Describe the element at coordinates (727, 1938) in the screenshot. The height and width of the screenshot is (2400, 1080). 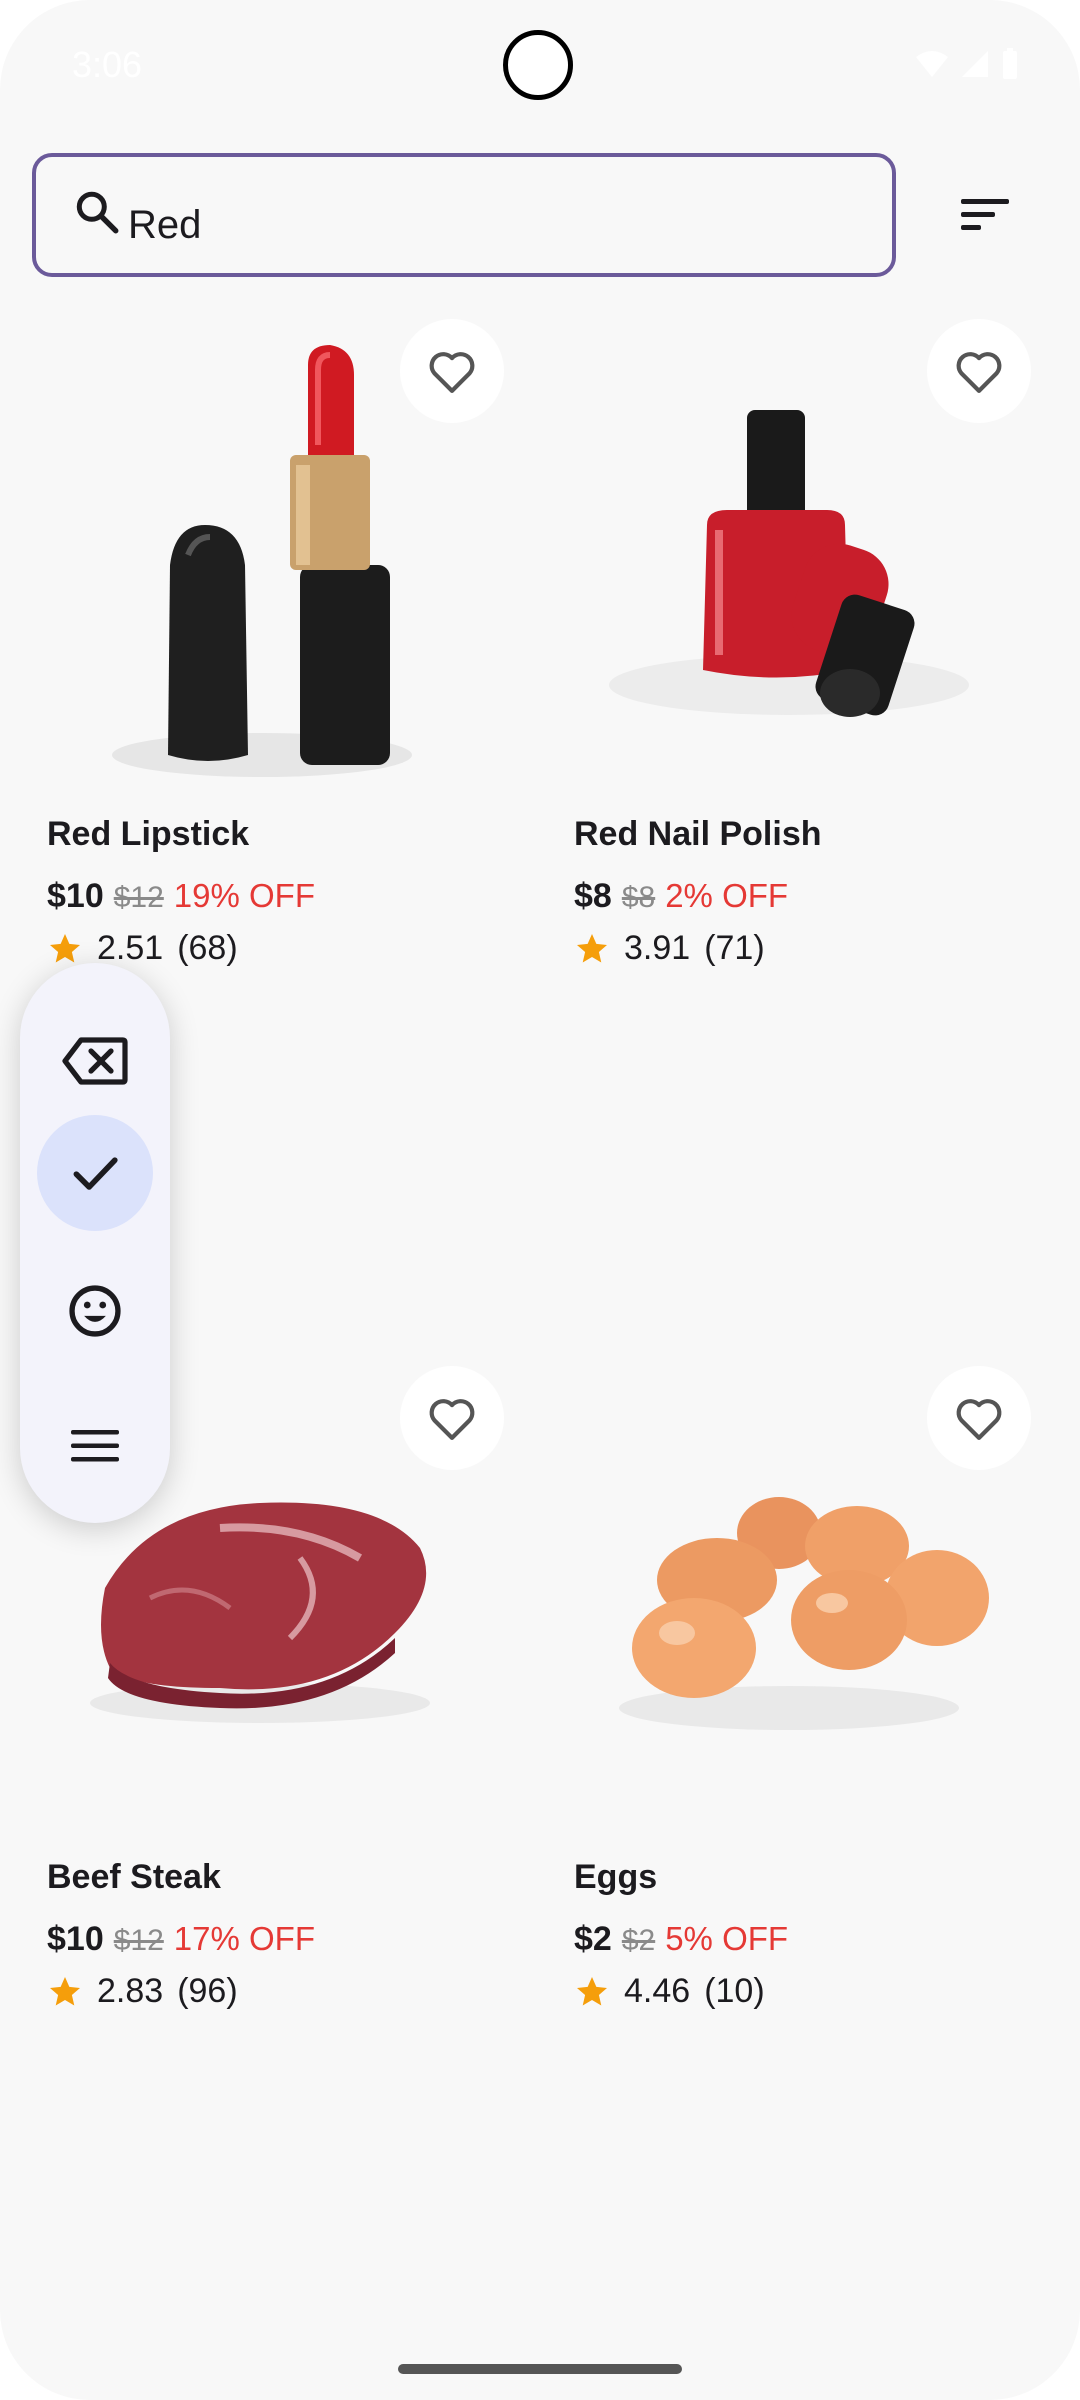
I see `discount-label: 5% OFF` at that location.